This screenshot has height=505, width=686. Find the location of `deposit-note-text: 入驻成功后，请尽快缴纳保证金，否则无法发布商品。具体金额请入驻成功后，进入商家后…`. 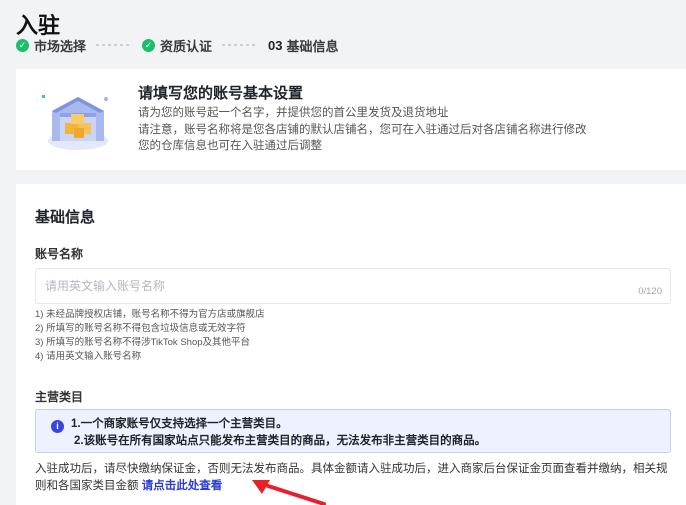

deposit-note-text: 入驻成功后，请尽快缴纳保证金，否则无法发布商品。具体金额请入驻成功后，进入商家后… is located at coordinates (351, 477).